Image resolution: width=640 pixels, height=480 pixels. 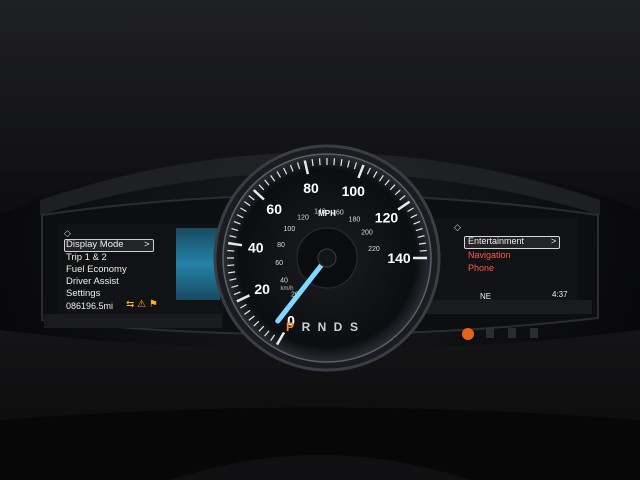 I want to click on speed-label-mph: 80, so click(x=311, y=188).